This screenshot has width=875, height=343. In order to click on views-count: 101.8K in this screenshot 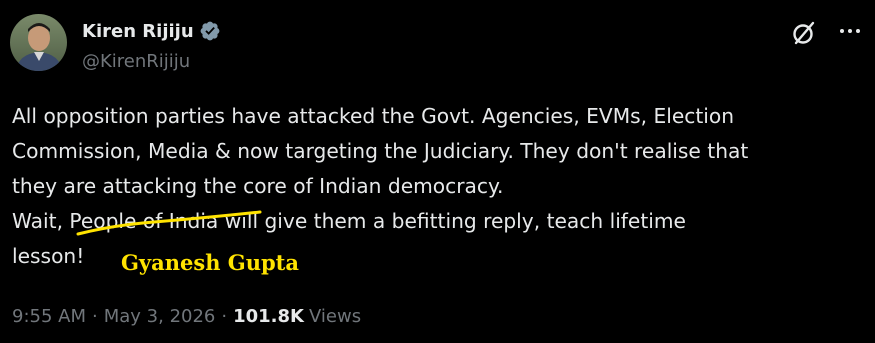, I will do `click(268, 316)`.